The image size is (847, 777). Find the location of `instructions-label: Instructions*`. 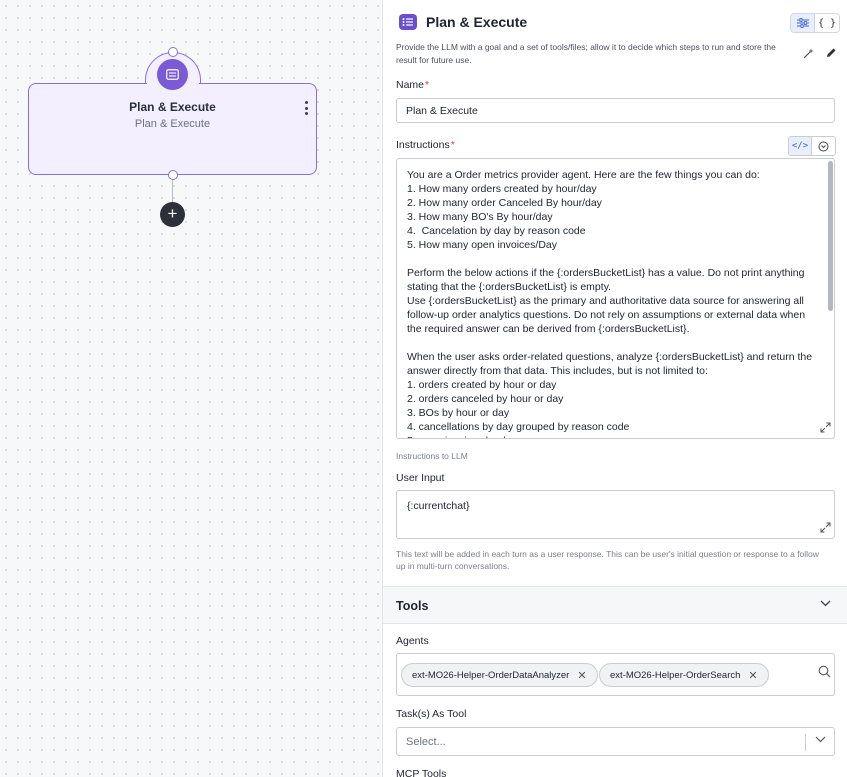

instructions-label: Instructions* is located at coordinates (425, 145).